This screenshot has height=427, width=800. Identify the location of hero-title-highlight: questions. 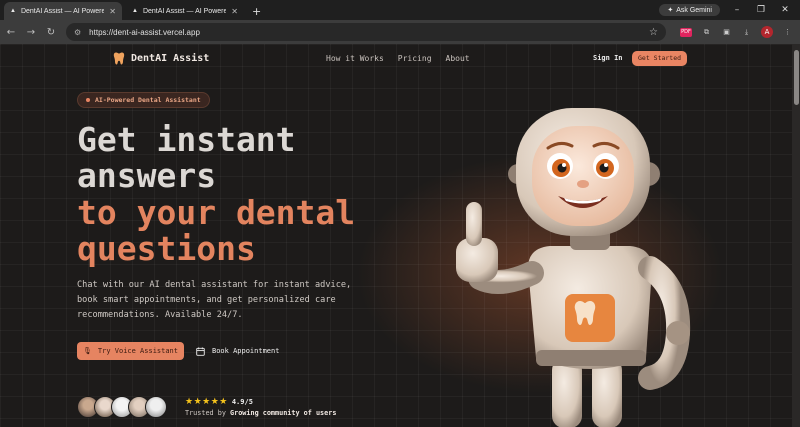
(166, 248).